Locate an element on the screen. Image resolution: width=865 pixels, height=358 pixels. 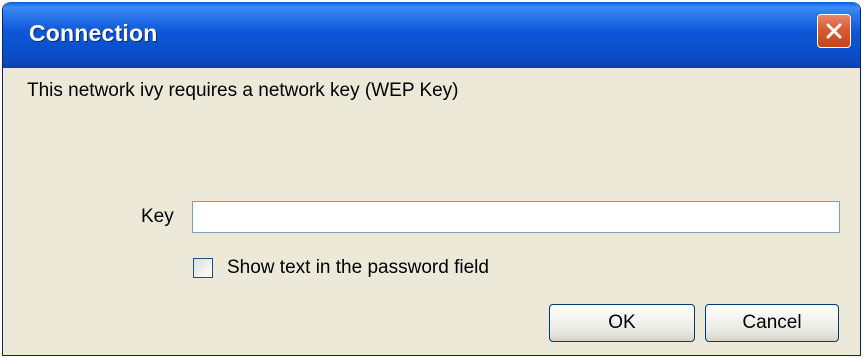
show-text-checkbox is located at coordinates (203, 268).